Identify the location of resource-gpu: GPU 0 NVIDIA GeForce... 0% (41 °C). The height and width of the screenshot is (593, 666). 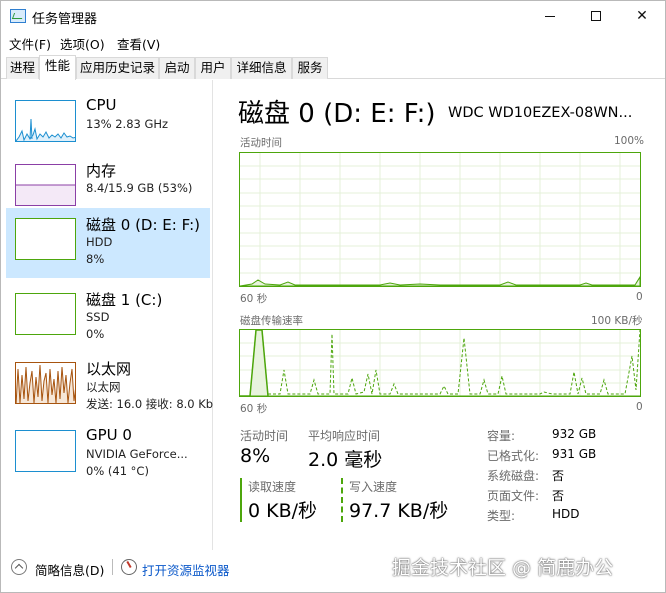
(108, 452).